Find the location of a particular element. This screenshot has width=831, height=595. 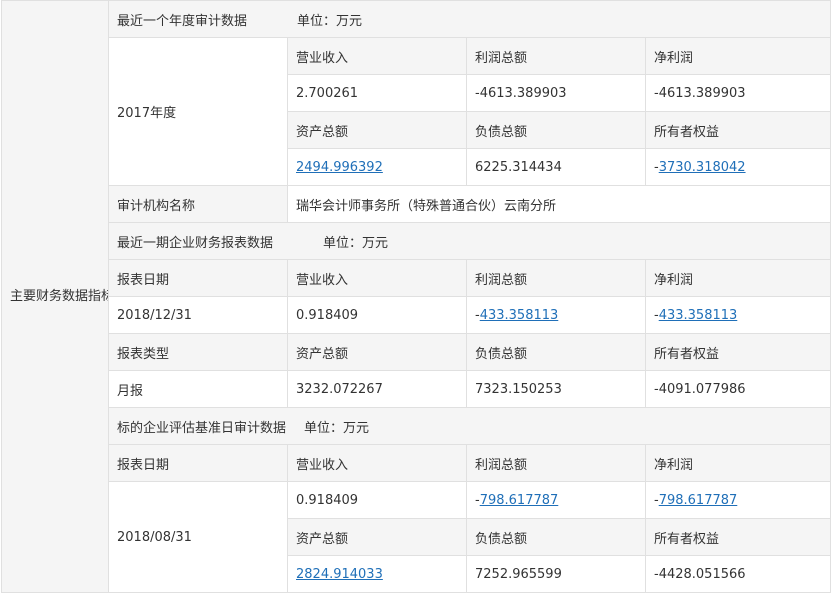

latest-type-value: 月报 is located at coordinates (198, 389).